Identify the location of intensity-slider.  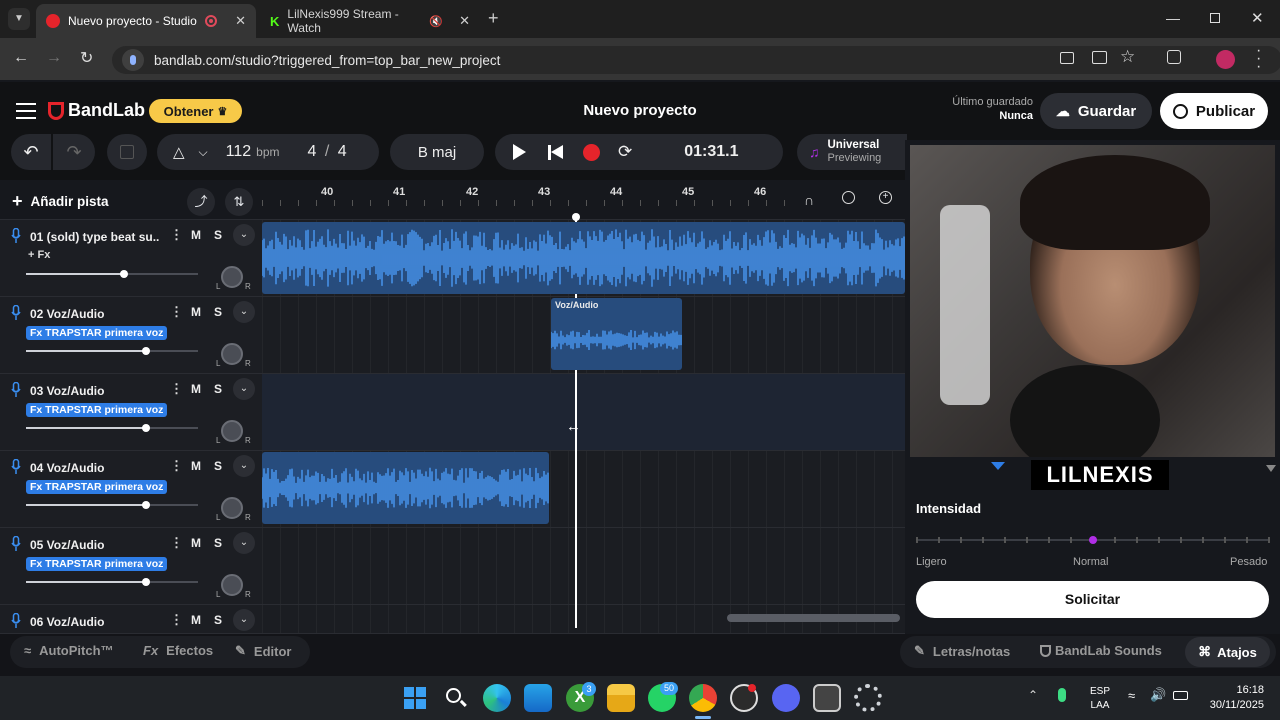
(1093, 540).